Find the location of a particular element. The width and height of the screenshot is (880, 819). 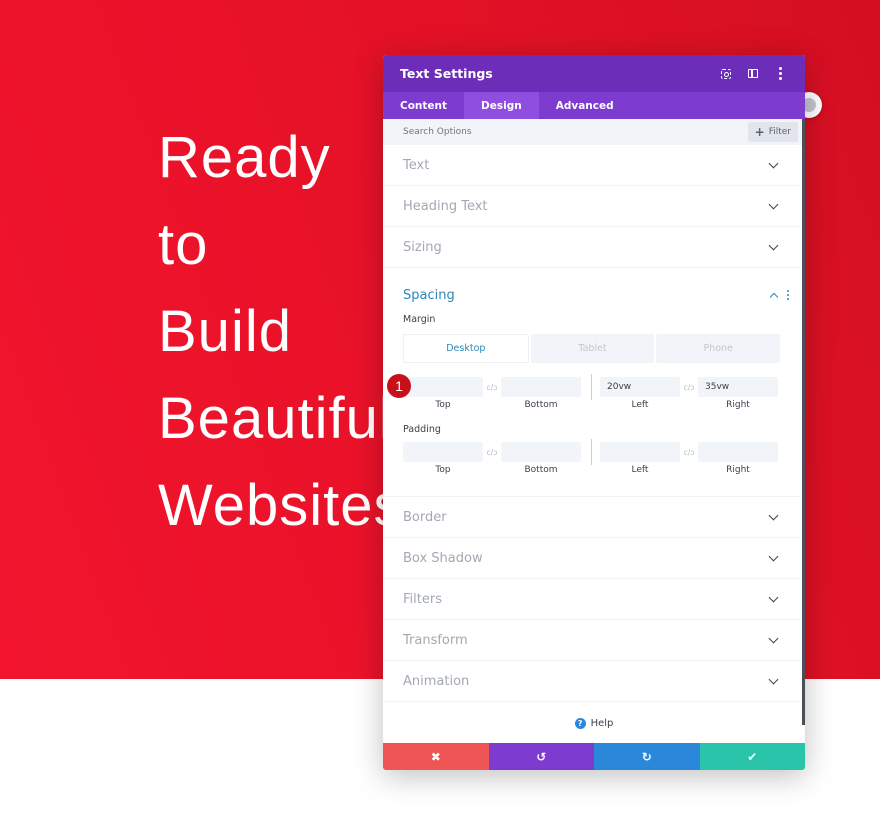

plus-icon: + is located at coordinates (759, 132).